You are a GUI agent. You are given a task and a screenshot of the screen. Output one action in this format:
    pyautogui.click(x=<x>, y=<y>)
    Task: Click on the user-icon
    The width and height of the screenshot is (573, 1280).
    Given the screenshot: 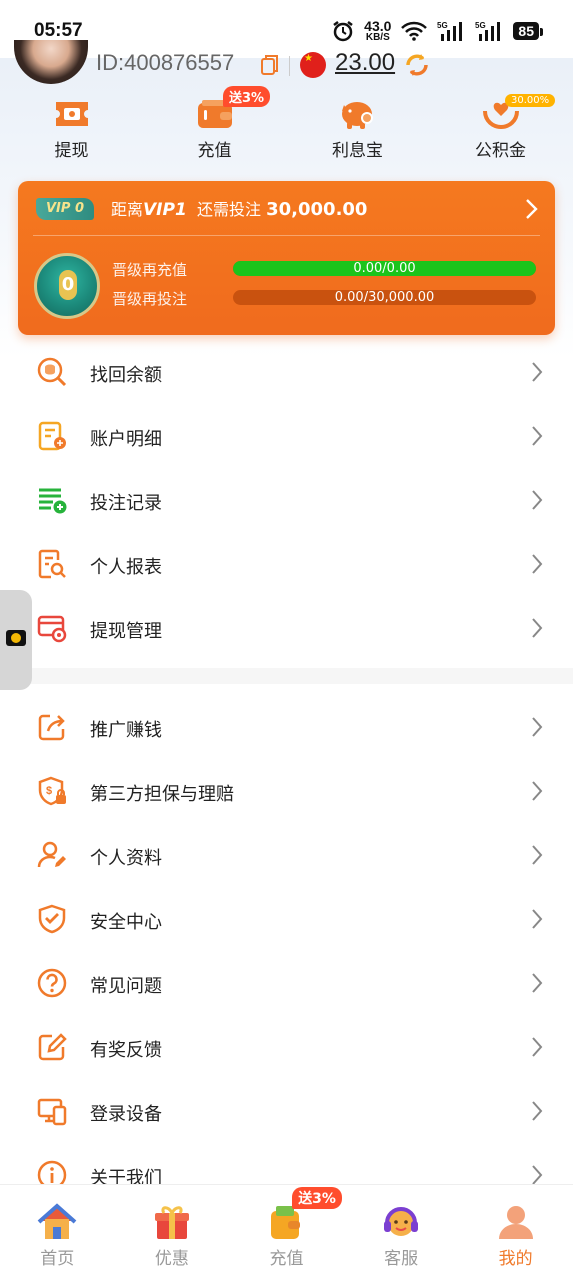 What is the action you would take?
    pyautogui.click(x=515, y=1222)
    